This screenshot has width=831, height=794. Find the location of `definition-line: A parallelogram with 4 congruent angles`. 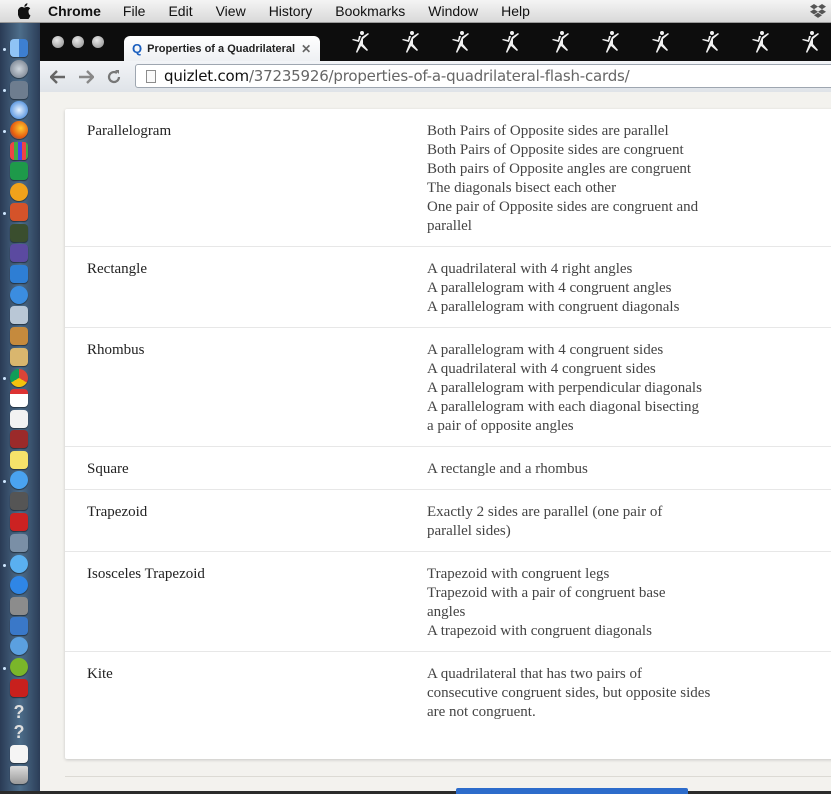

definition-line: A parallelogram with 4 congruent angles is located at coordinates (549, 288).